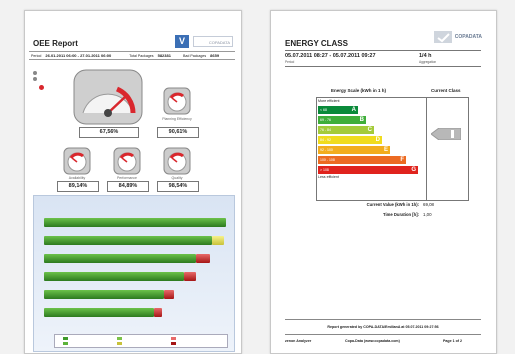 The image size is (515, 354). Describe the element at coordinates (446, 90) in the screenshot. I see `current-class-title: Current Class` at that location.